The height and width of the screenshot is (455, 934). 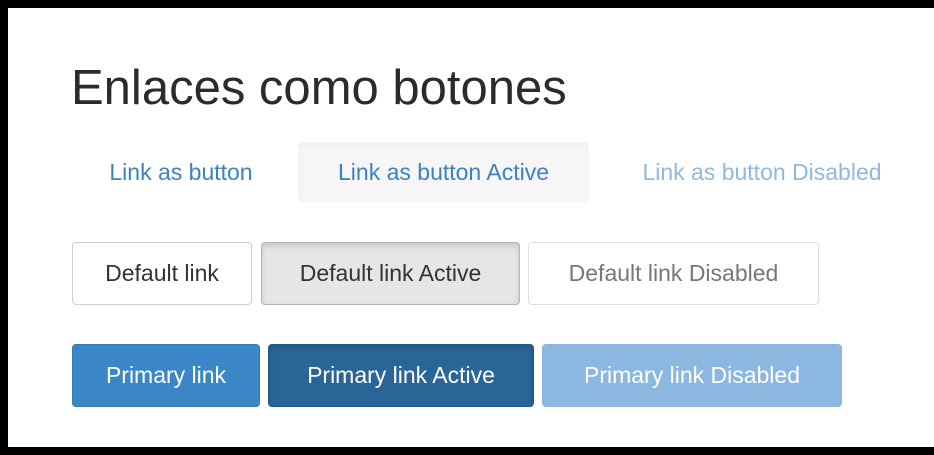 I want to click on default-link-disabled-button: Default link Disabled, so click(x=673, y=273).